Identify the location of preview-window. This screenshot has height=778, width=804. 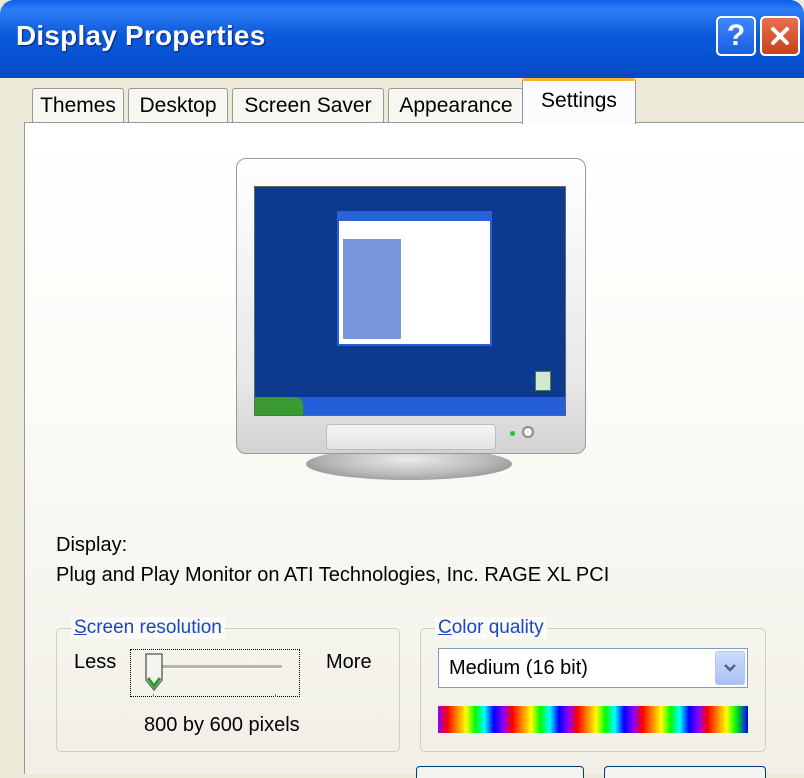
(414, 278).